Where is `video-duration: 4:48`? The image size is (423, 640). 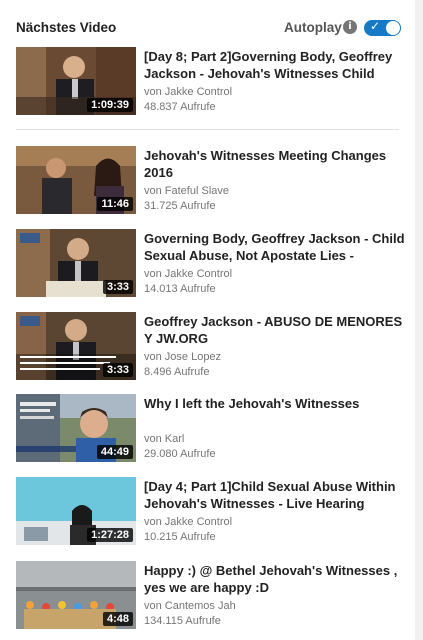 video-duration: 4:48 is located at coordinates (117, 619).